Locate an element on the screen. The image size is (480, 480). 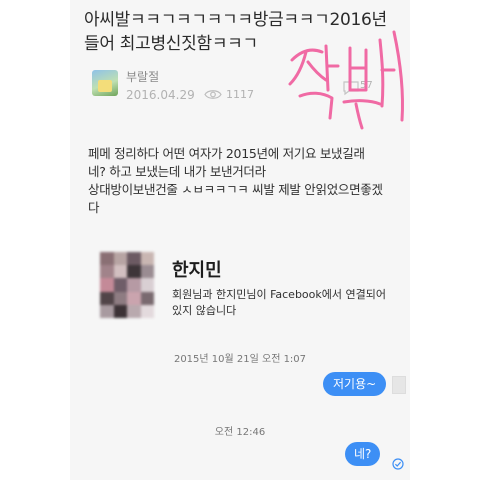
facebook-notice-line-1: 회원님과 한지민님이 Facebook에서 연결되어 is located at coordinates (279, 294).